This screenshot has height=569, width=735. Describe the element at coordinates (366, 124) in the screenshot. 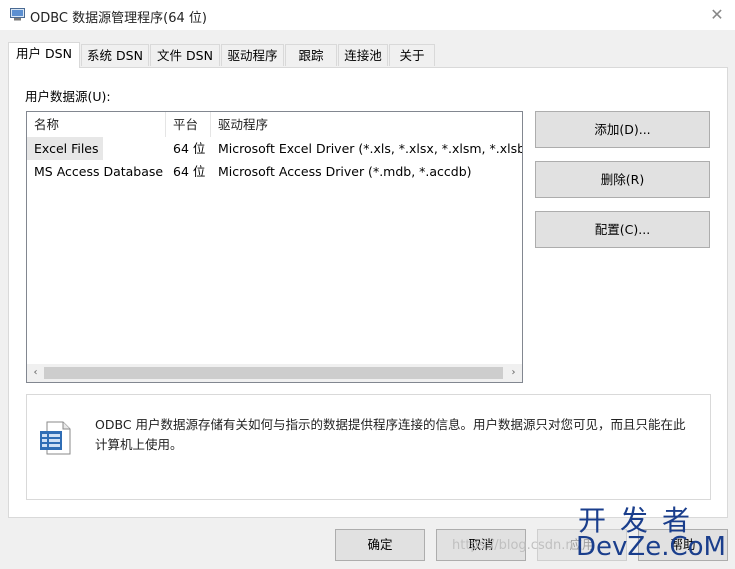

I see `column-header-driver: 驱动程序` at that location.